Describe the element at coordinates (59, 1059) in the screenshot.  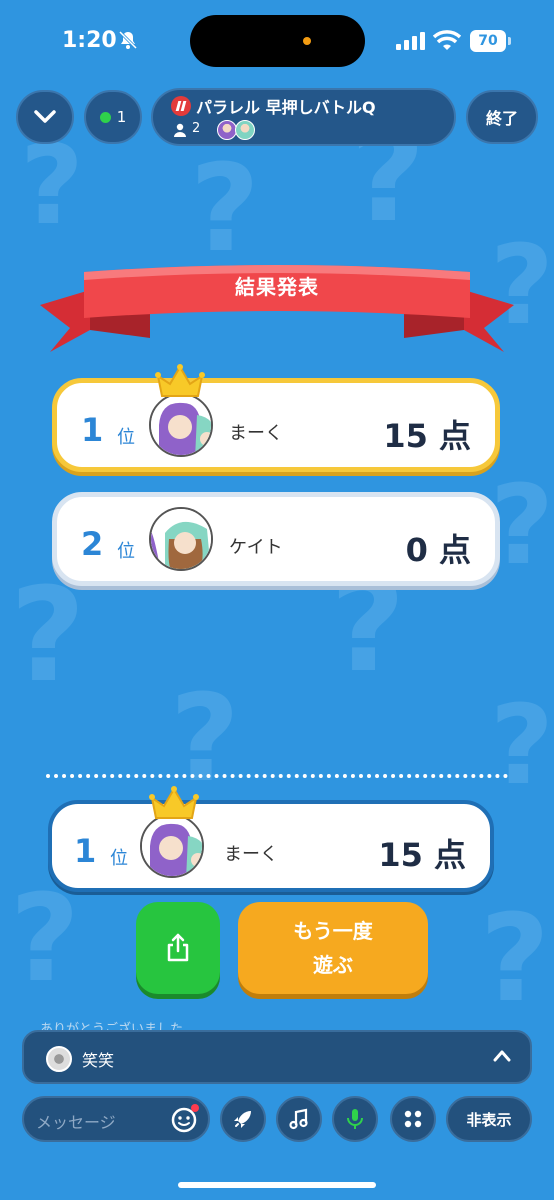
I see `chat-user-avatar` at that location.